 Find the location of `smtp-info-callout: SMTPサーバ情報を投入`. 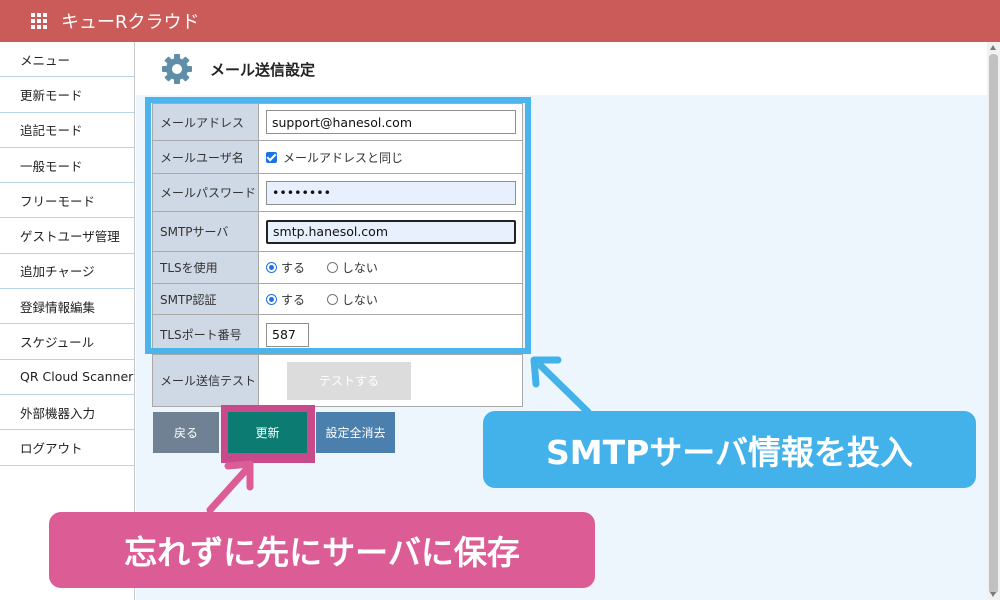

smtp-info-callout: SMTPサーバ情報を投入 is located at coordinates (729, 449).